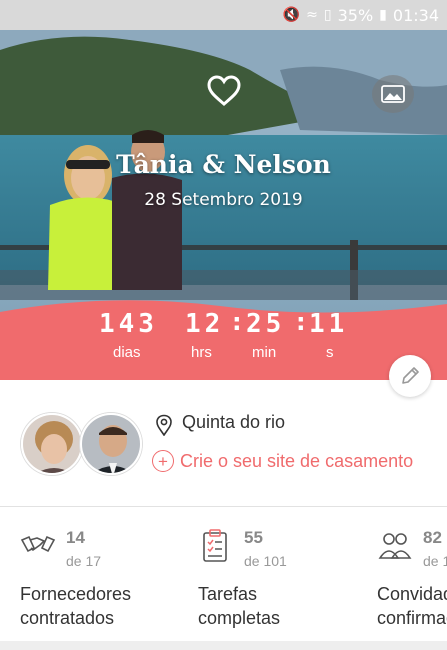  I want to click on change-photo-button, so click(393, 94).